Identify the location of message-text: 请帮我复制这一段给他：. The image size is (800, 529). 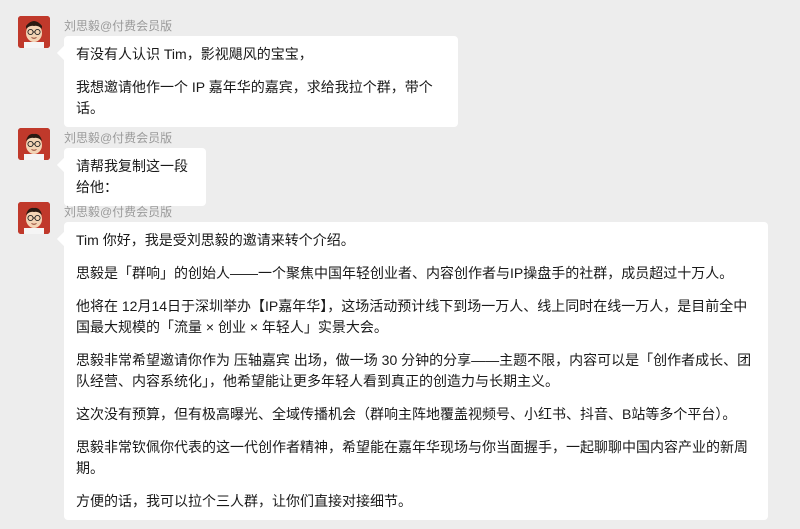
(132, 176).